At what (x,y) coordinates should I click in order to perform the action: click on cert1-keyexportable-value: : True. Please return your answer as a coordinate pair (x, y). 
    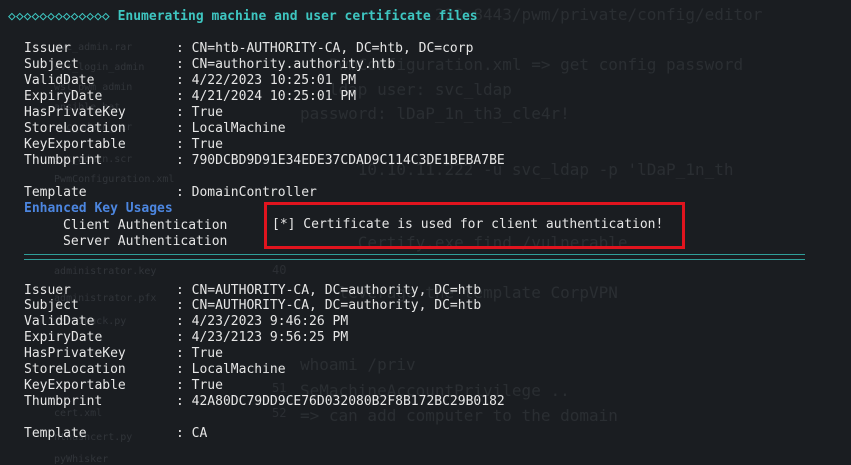
    Looking at the image, I should click on (199, 145).